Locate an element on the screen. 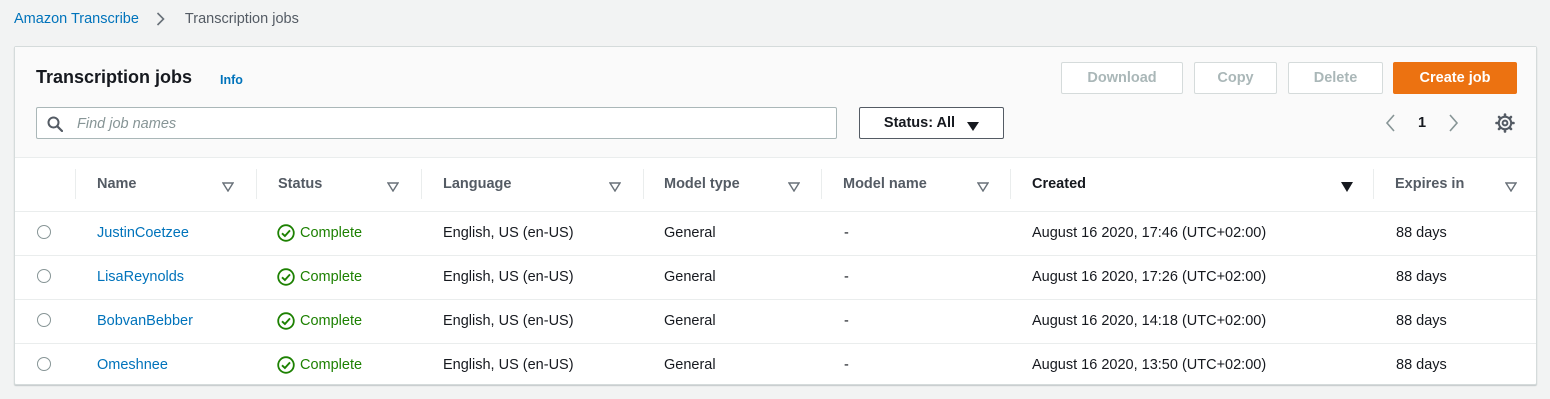 This screenshot has width=1550, height=399. column-header-model-name: Model name is located at coordinates (885, 184).